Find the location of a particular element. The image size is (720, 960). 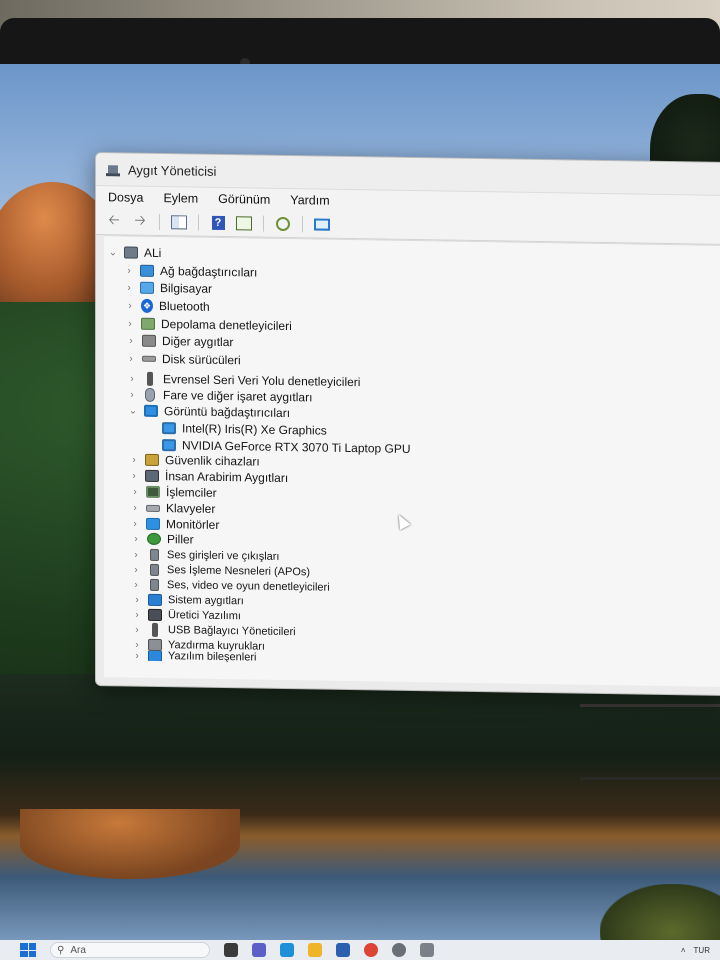

menu-help: Yardım is located at coordinates (309, 200).